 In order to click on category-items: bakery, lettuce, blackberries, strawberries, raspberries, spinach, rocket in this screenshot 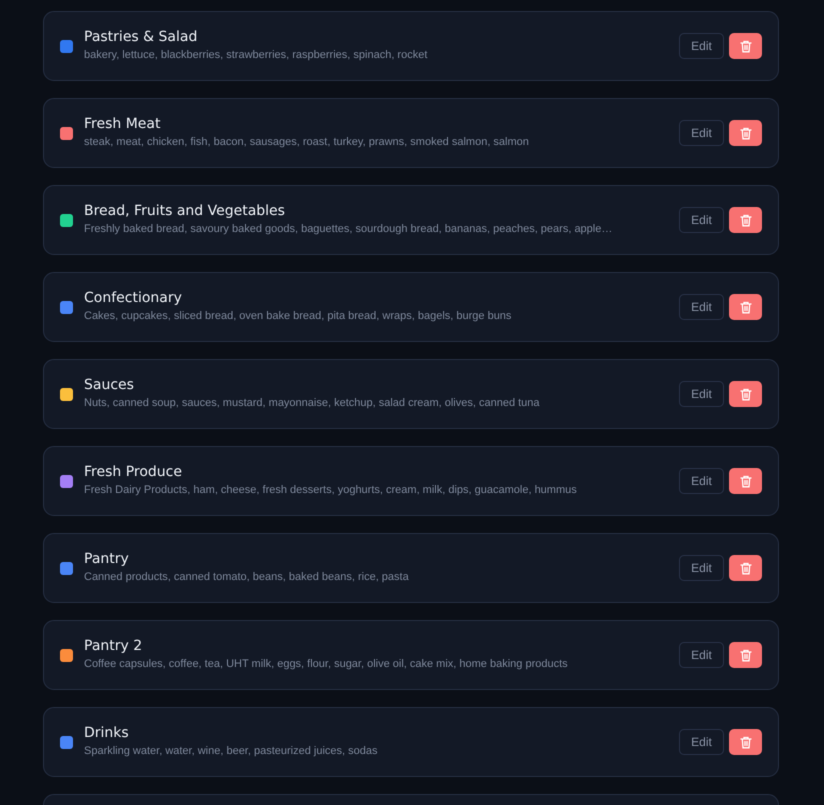, I will do `click(256, 55)`.